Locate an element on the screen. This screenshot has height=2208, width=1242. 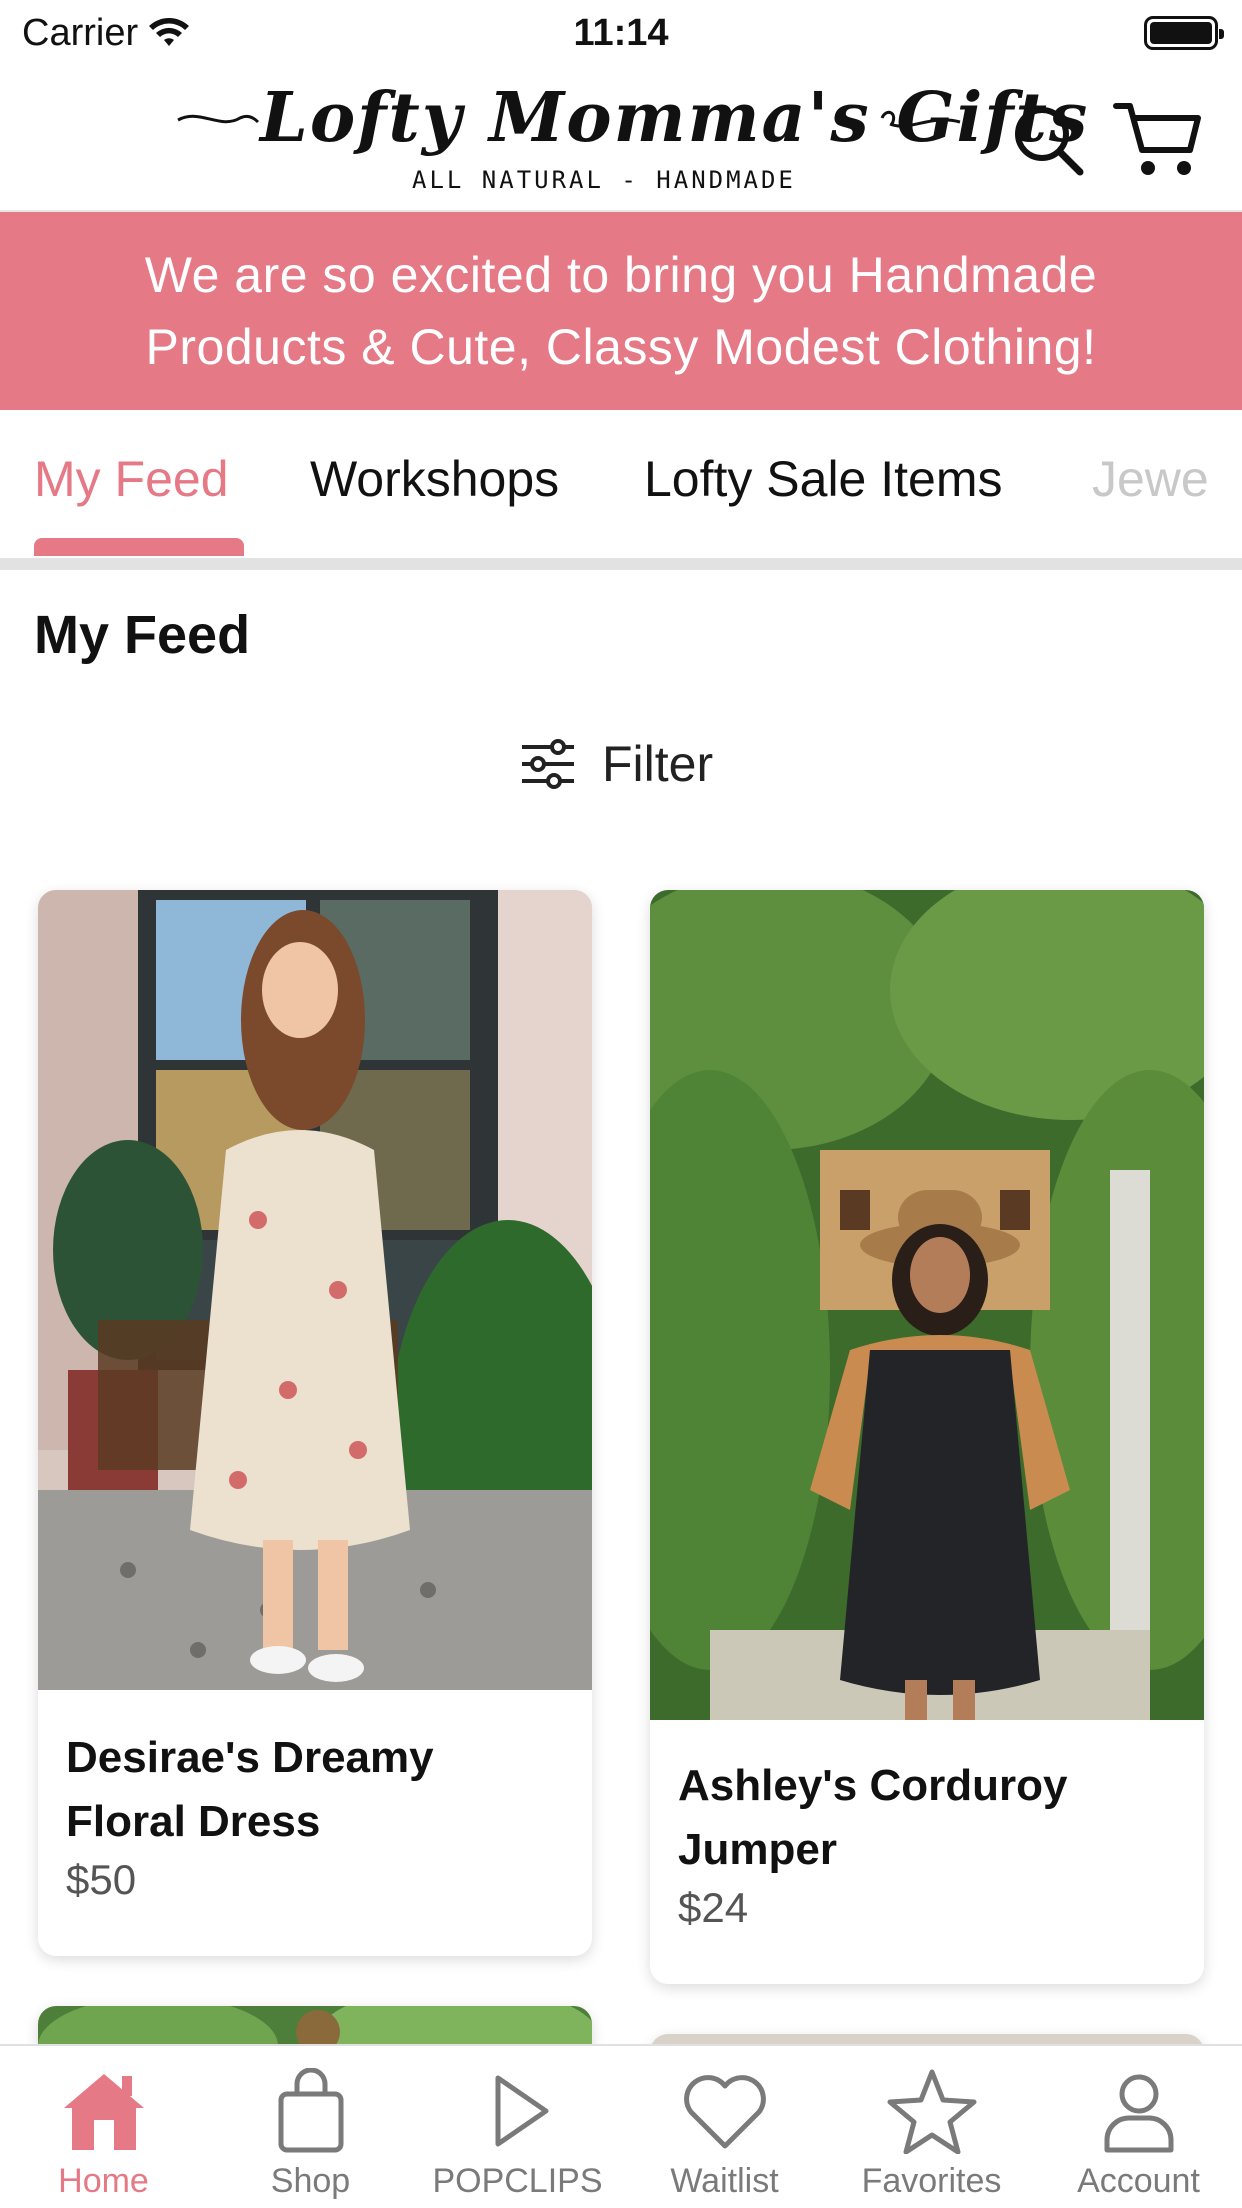
logo-subtitle: ALL NATURAL - HANDMADE is located at coordinates (604, 180).